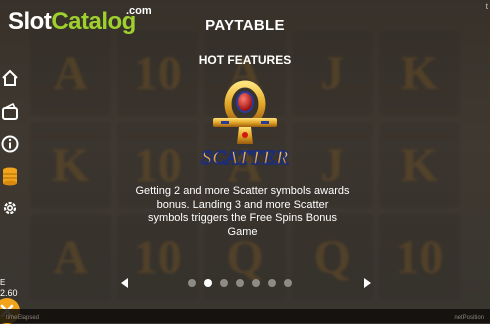 This screenshot has height=324, width=490. Describe the element at coordinates (486, 6) in the screenshot. I see `top-right-mark: t` at that location.